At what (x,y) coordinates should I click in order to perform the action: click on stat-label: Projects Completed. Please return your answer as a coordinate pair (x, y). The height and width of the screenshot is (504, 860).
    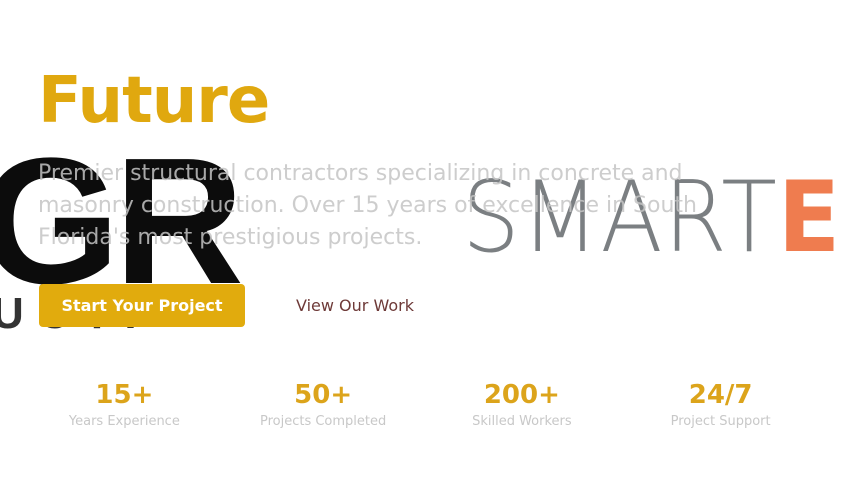
    Looking at the image, I should click on (323, 421).